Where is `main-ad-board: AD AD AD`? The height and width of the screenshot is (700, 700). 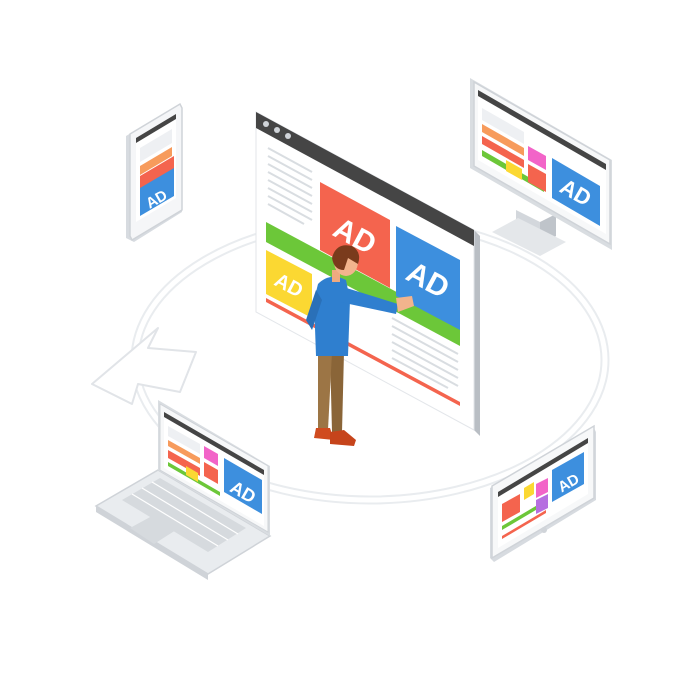 main-ad-board: AD AD AD is located at coordinates (367, 273).